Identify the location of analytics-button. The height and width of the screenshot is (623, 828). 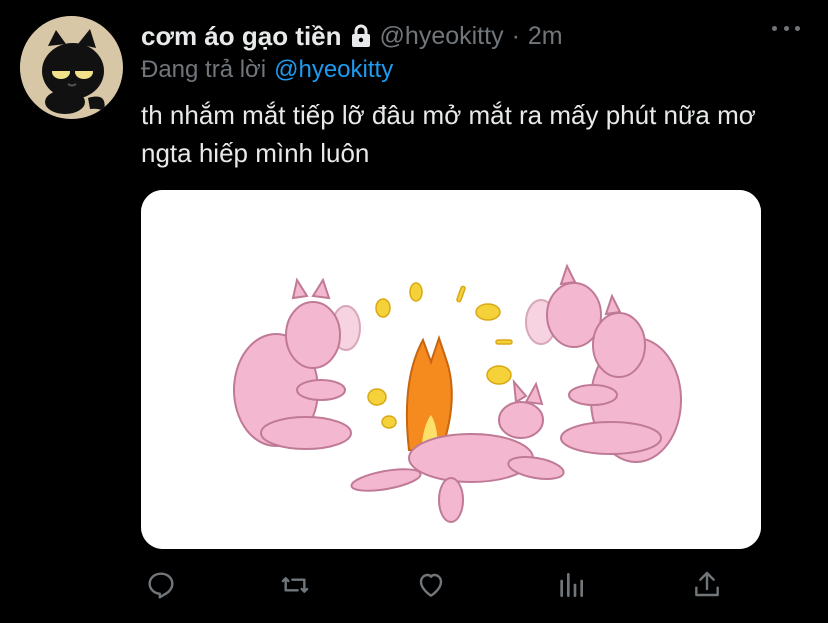
(571, 585).